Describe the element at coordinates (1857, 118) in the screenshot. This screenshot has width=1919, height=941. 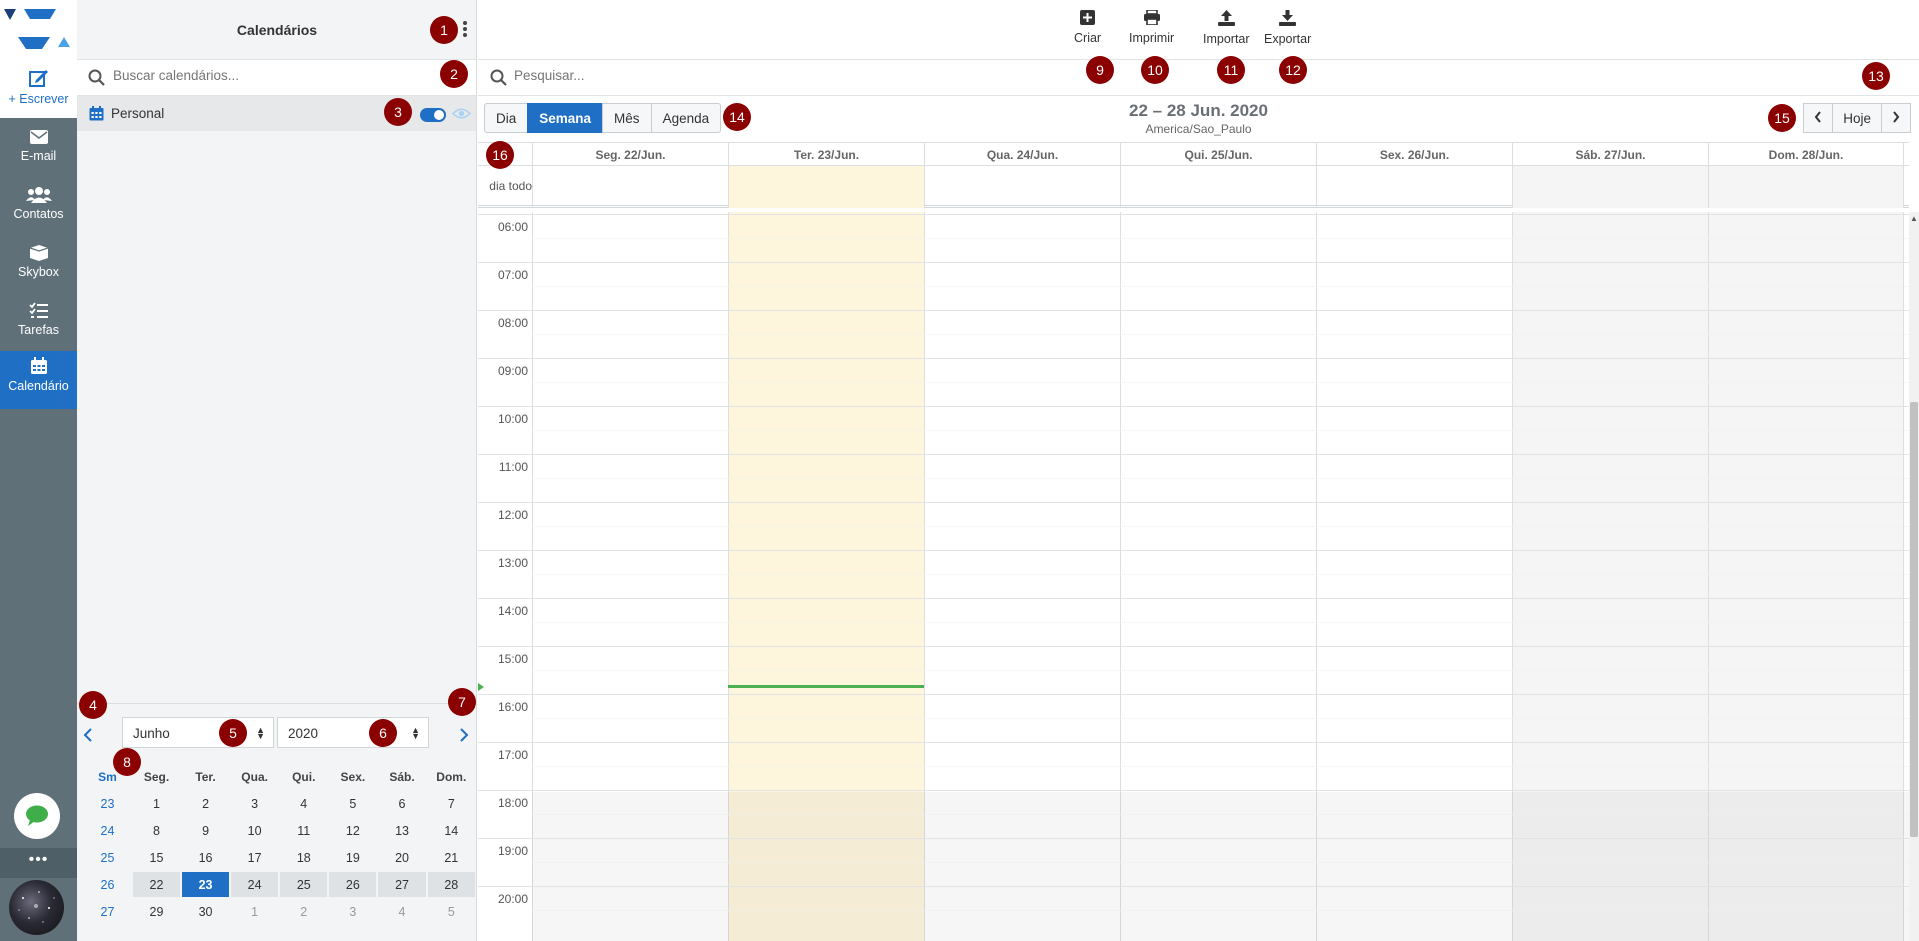
I see `today-button: Hoje` at that location.